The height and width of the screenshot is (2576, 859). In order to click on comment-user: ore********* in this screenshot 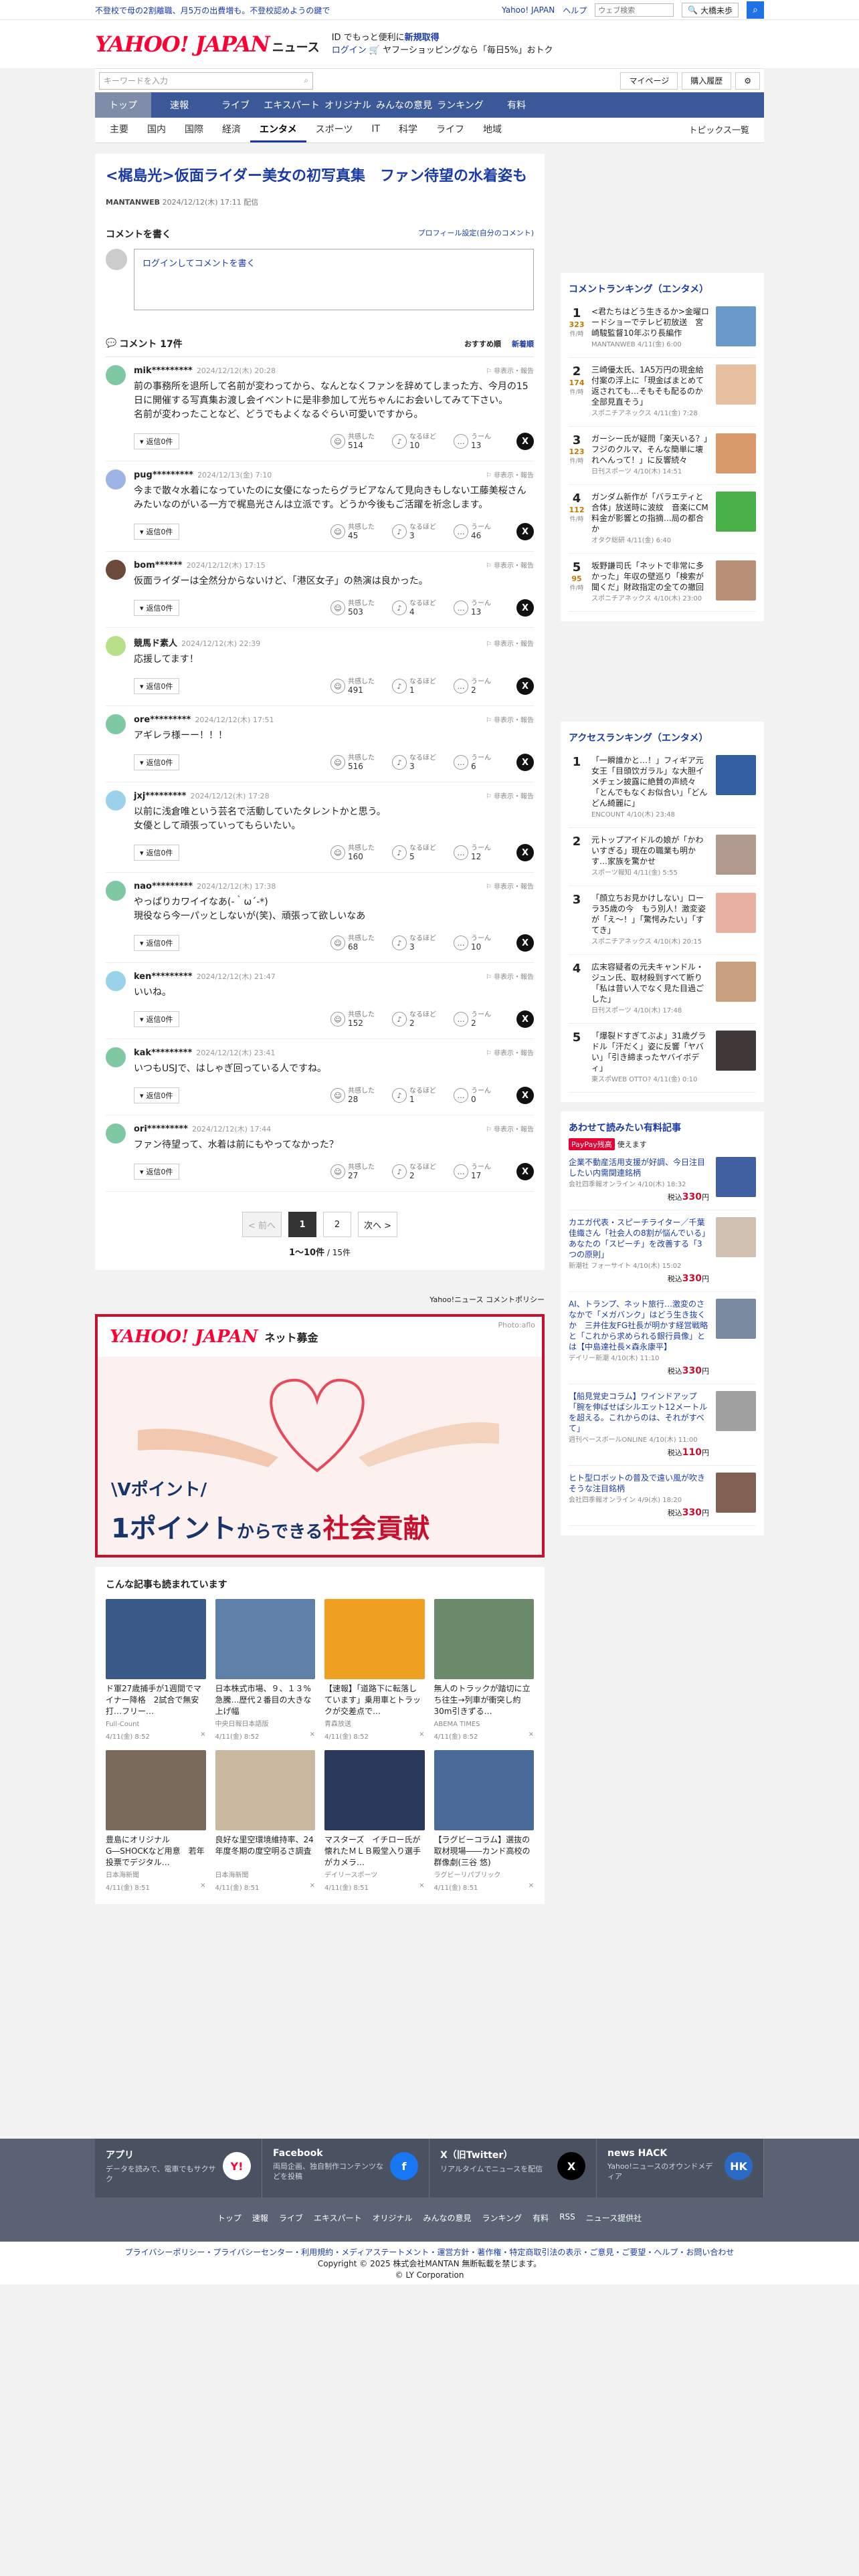, I will do `click(162, 720)`.